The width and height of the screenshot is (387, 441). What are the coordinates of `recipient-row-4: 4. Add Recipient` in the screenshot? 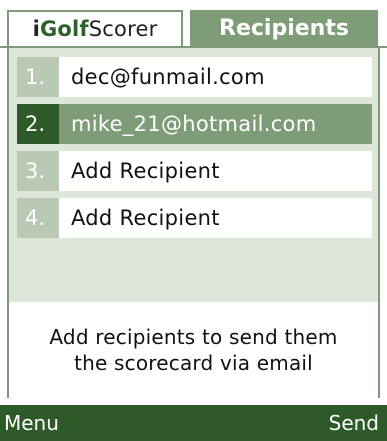 It's located at (194, 218).